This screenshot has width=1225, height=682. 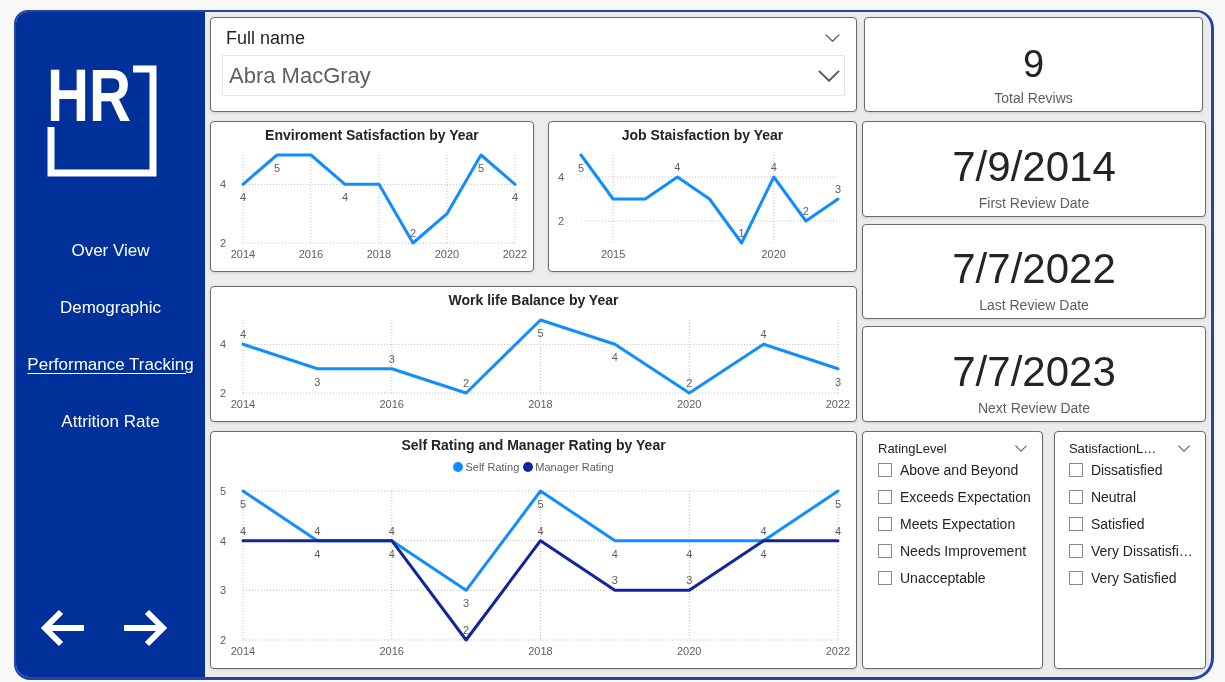 What do you see at coordinates (912, 448) in the screenshot?
I see `slicer-title: RatingLevel` at bounding box center [912, 448].